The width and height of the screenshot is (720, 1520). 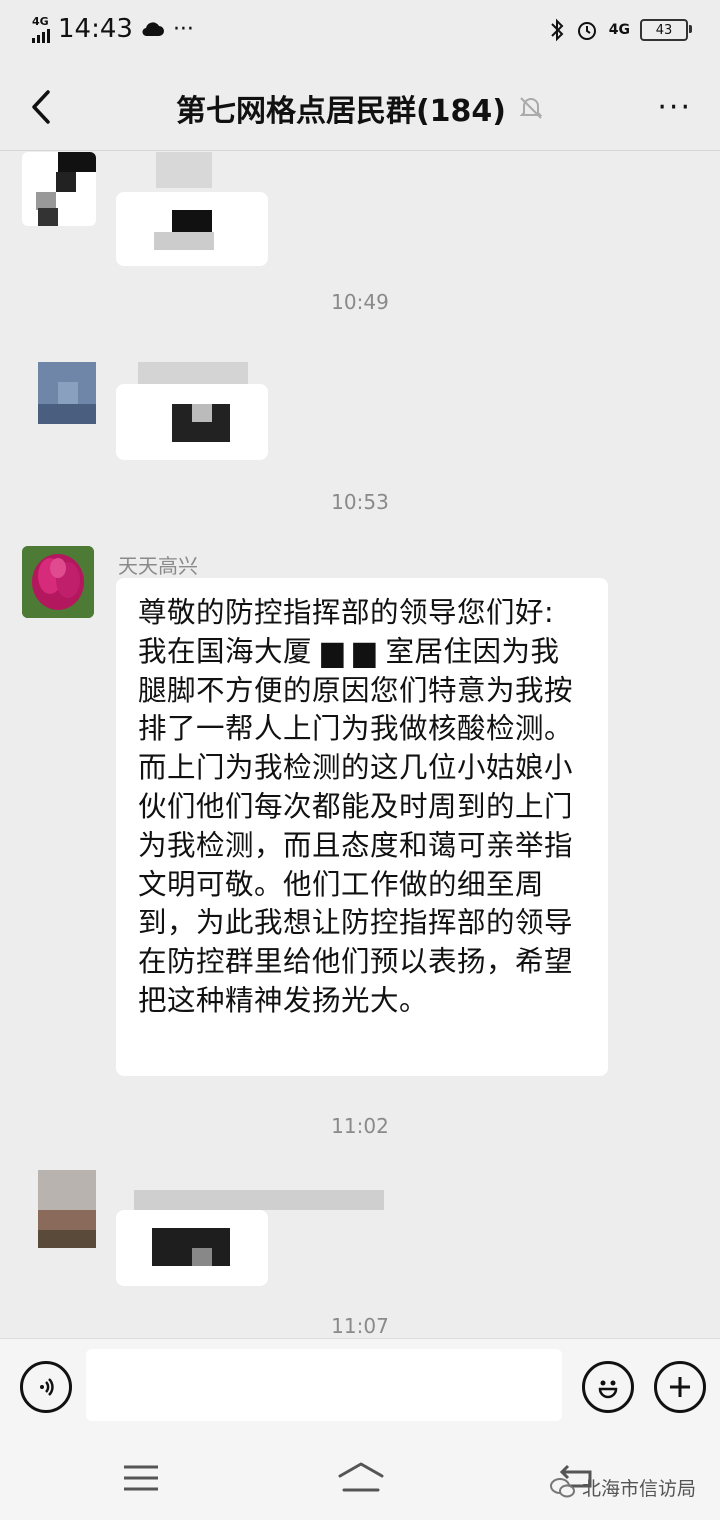 I want to click on battery-icon: 43, so click(x=666, y=30).